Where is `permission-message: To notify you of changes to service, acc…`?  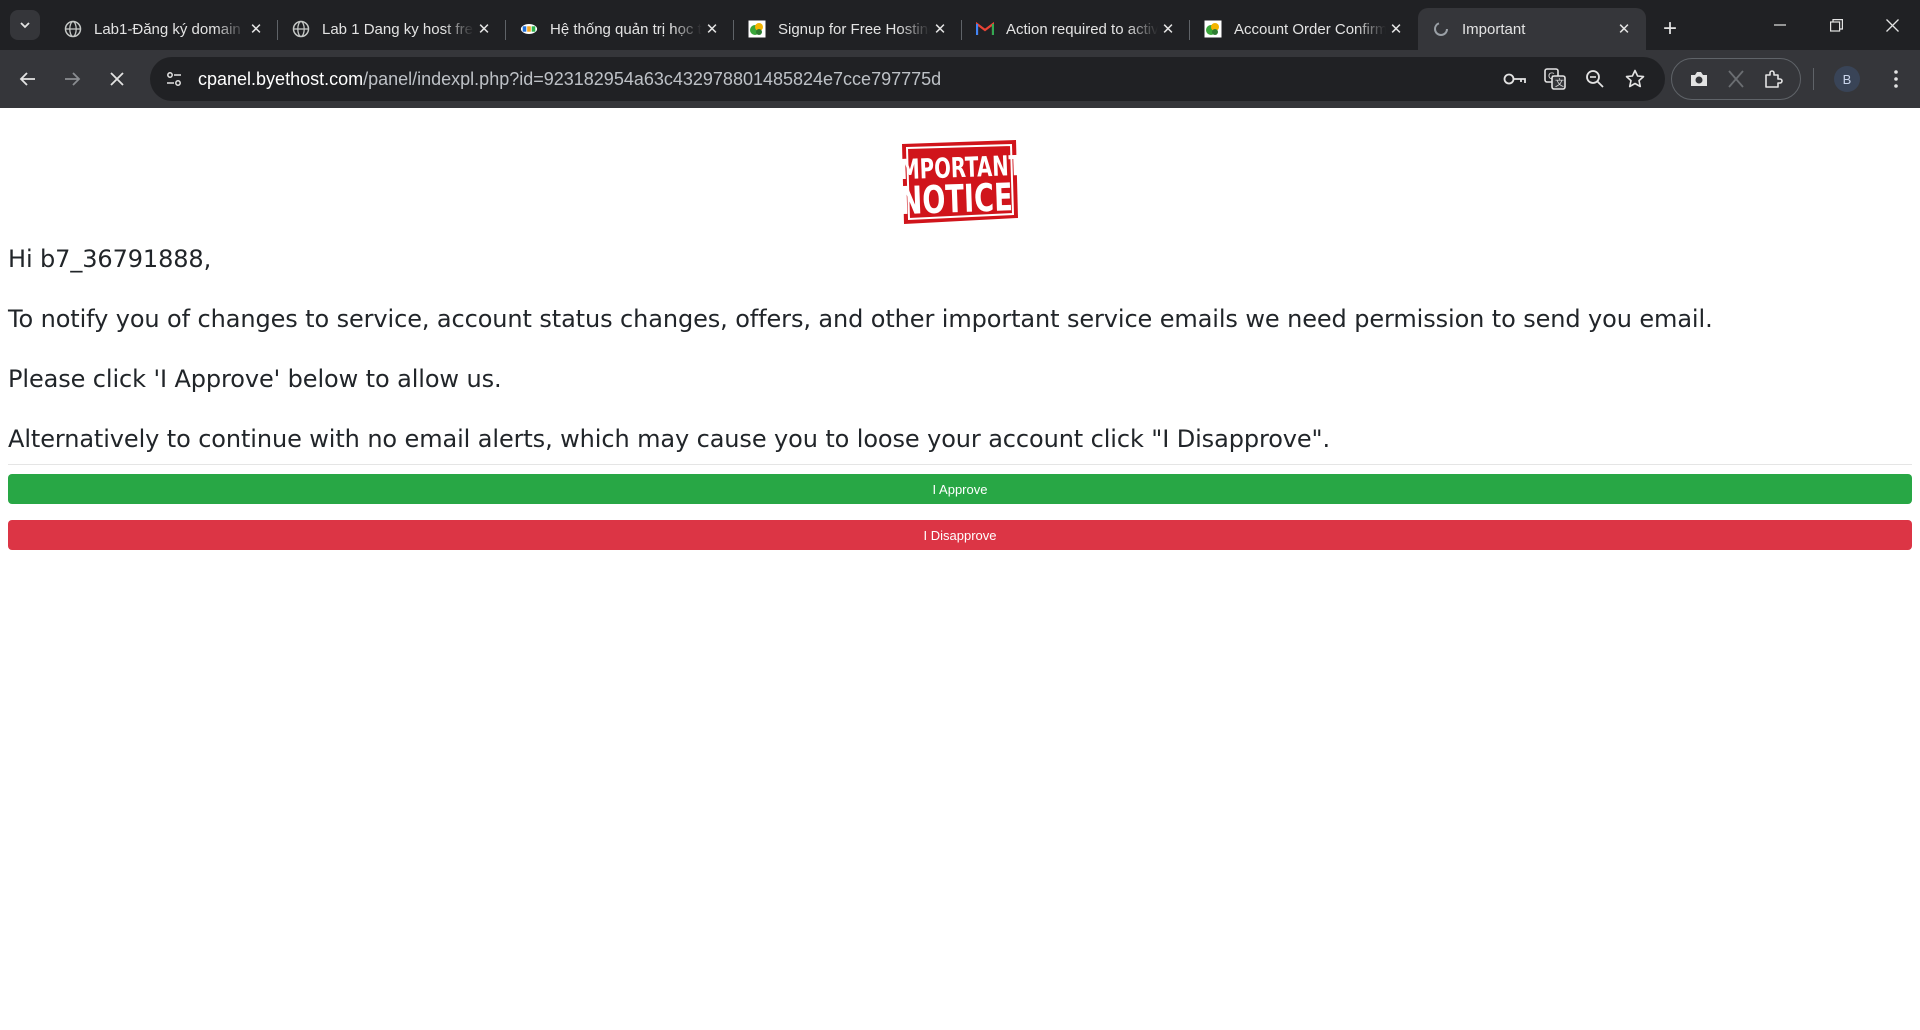
permission-message: To notify you of changes to service, acc… is located at coordinates (860, 319).